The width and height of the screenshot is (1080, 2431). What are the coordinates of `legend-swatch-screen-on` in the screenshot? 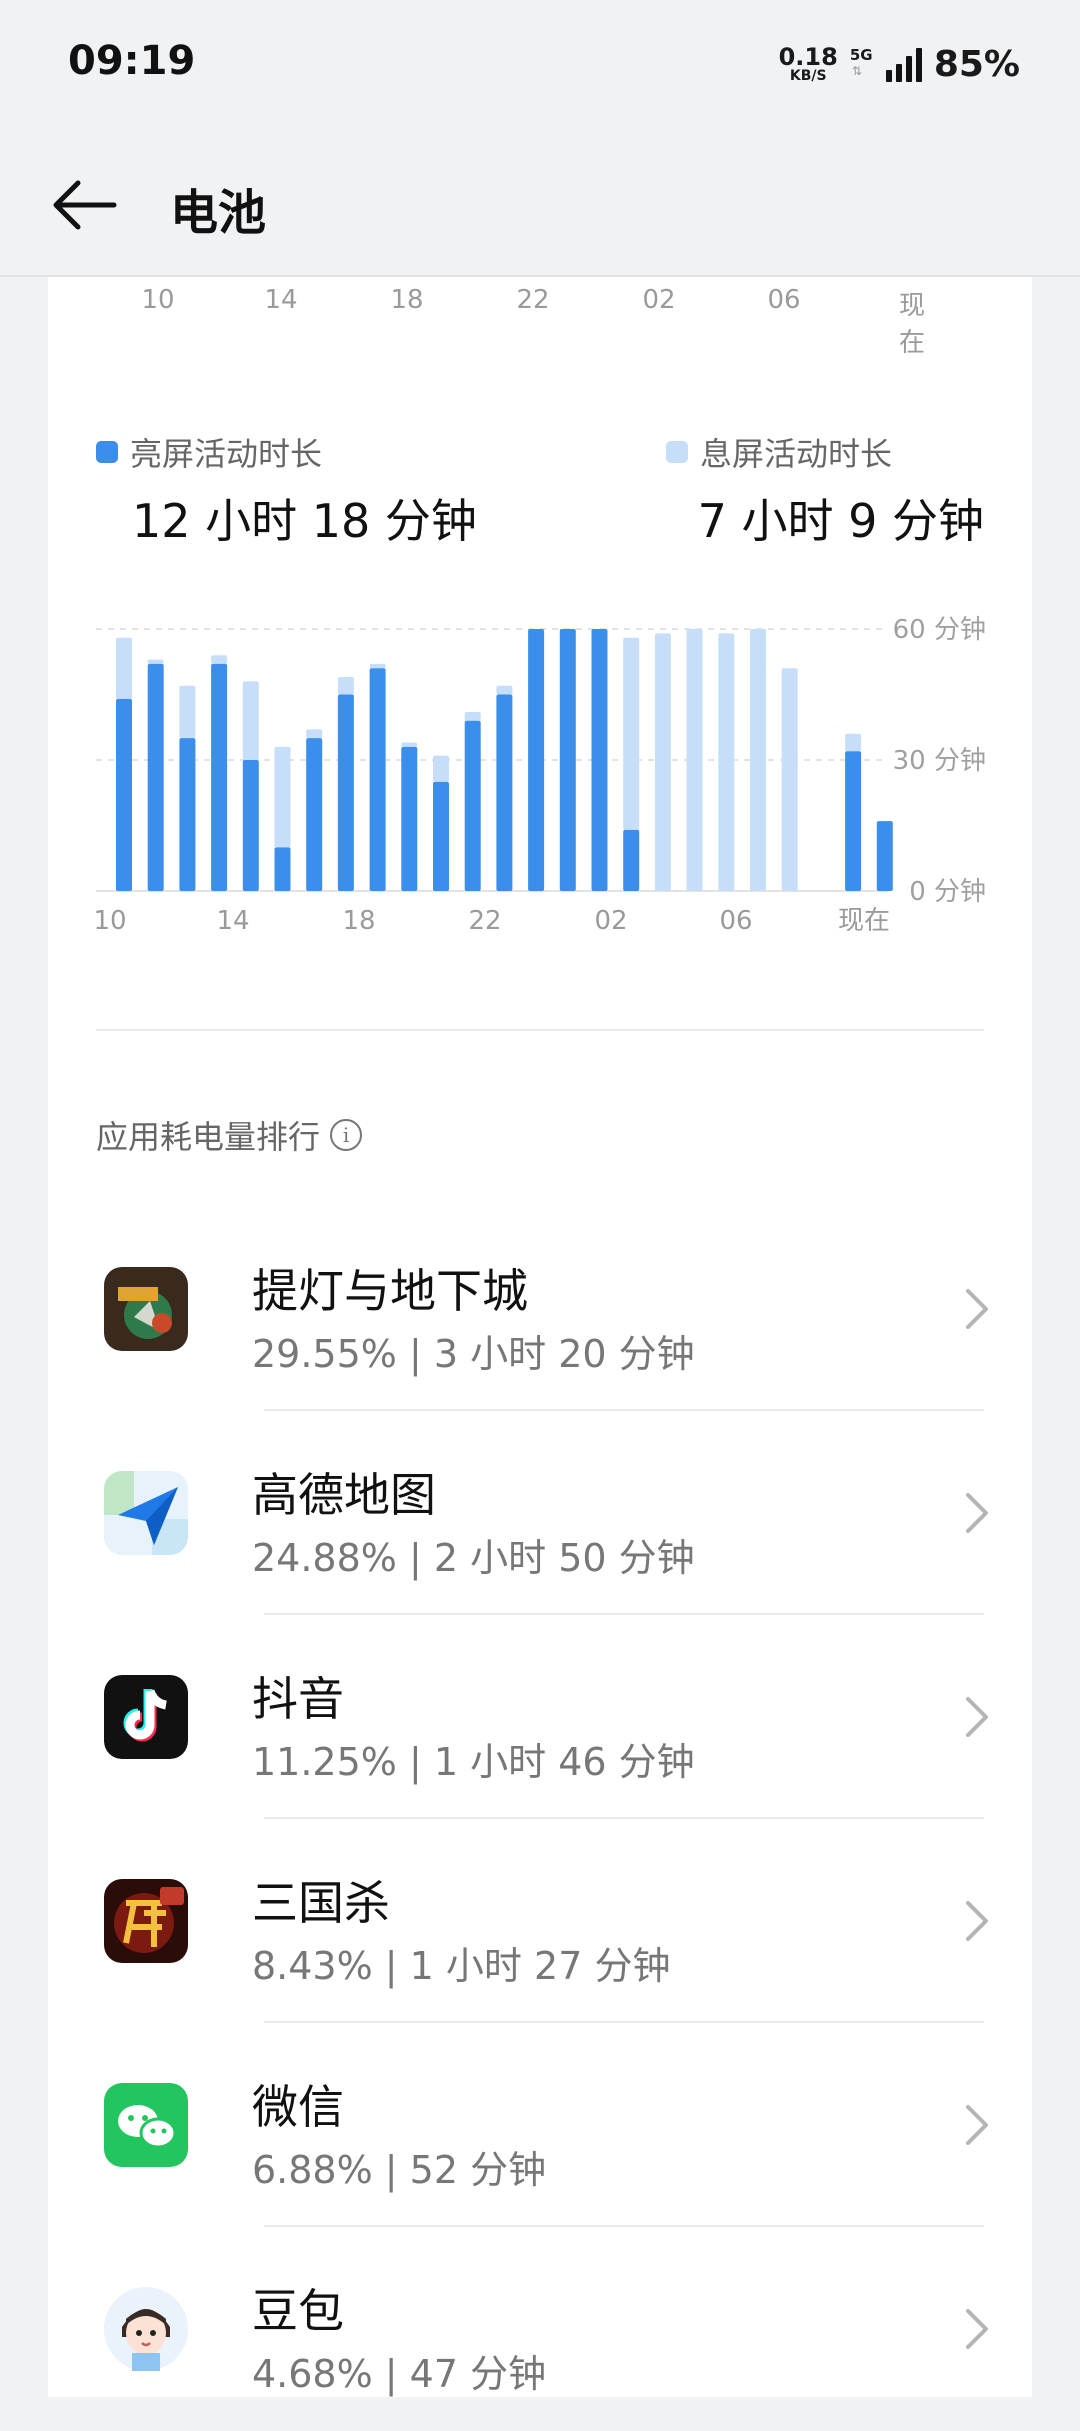 It's located at (107, 452).